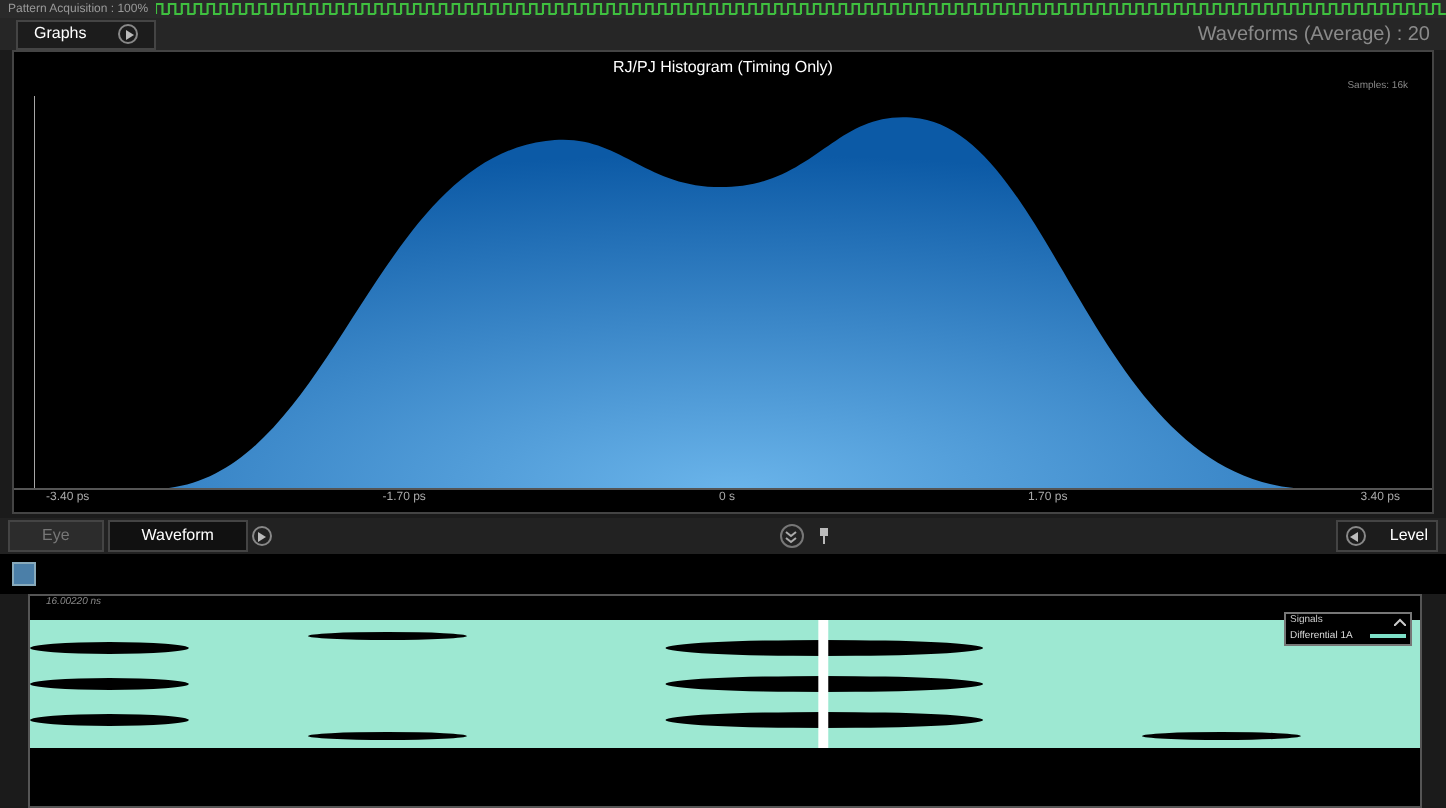  I want to click on pin-icon, so click(823, 536).